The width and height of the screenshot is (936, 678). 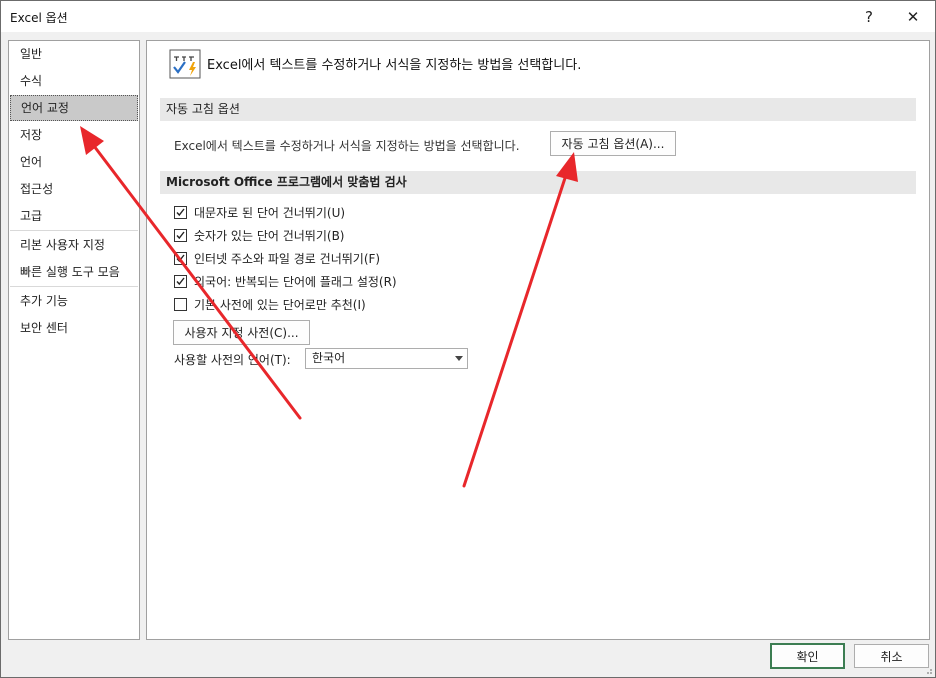 I want to click on checkbox-row: 외국어: 반복되는 단어에 플래그 설정(R), so click(x=285, y=281).